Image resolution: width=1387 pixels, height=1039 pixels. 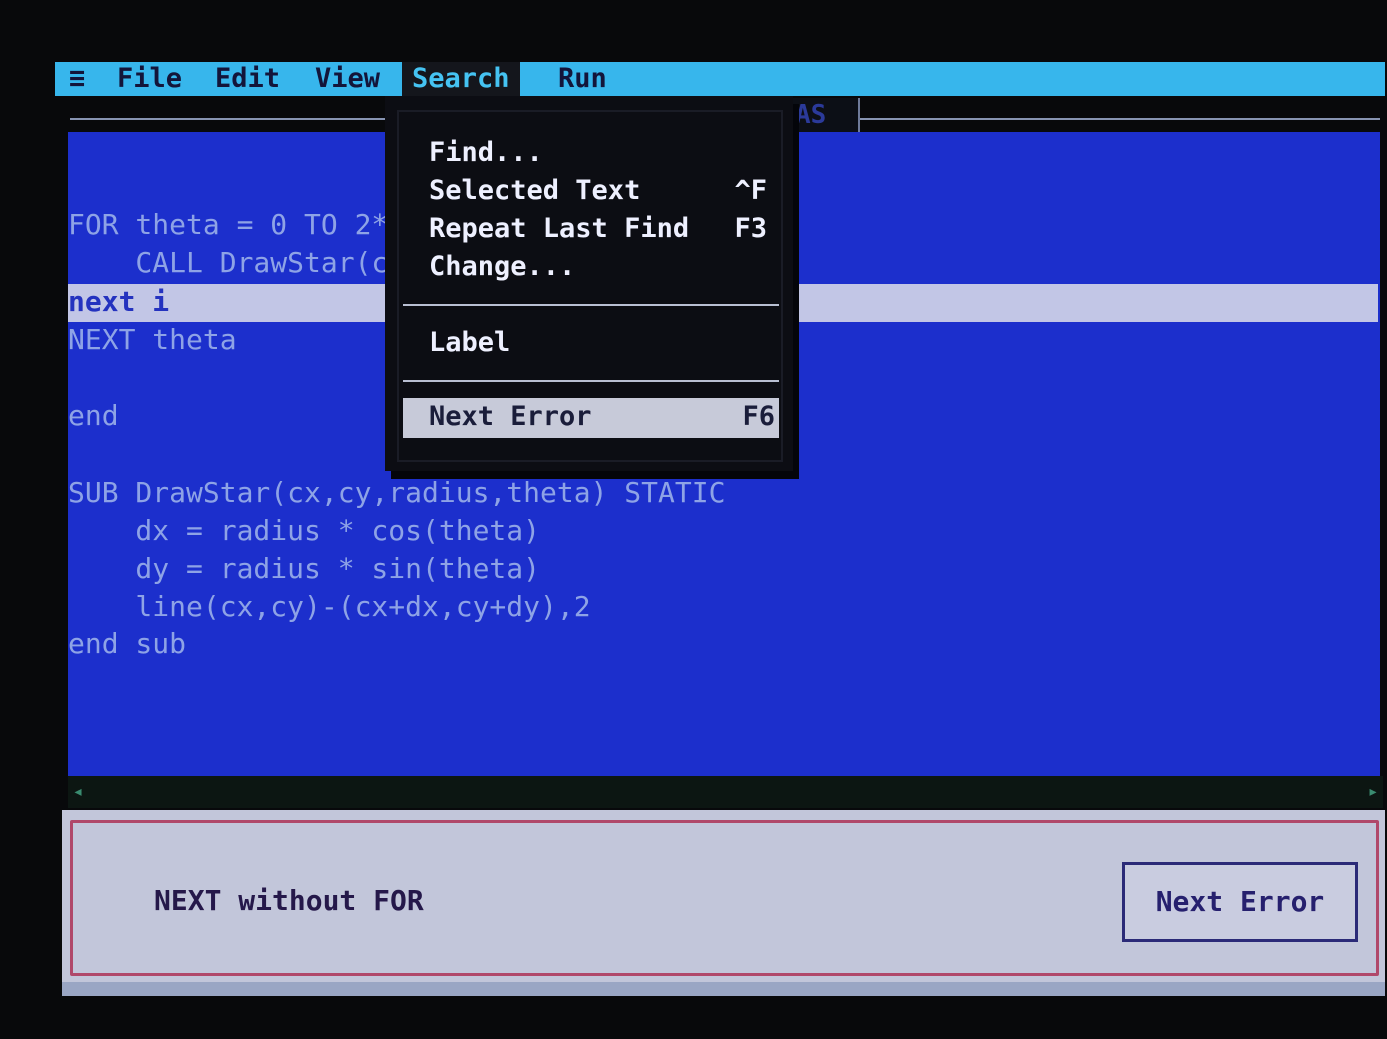 I want to click on code-line-current: next i, so click(x=118, y=302).